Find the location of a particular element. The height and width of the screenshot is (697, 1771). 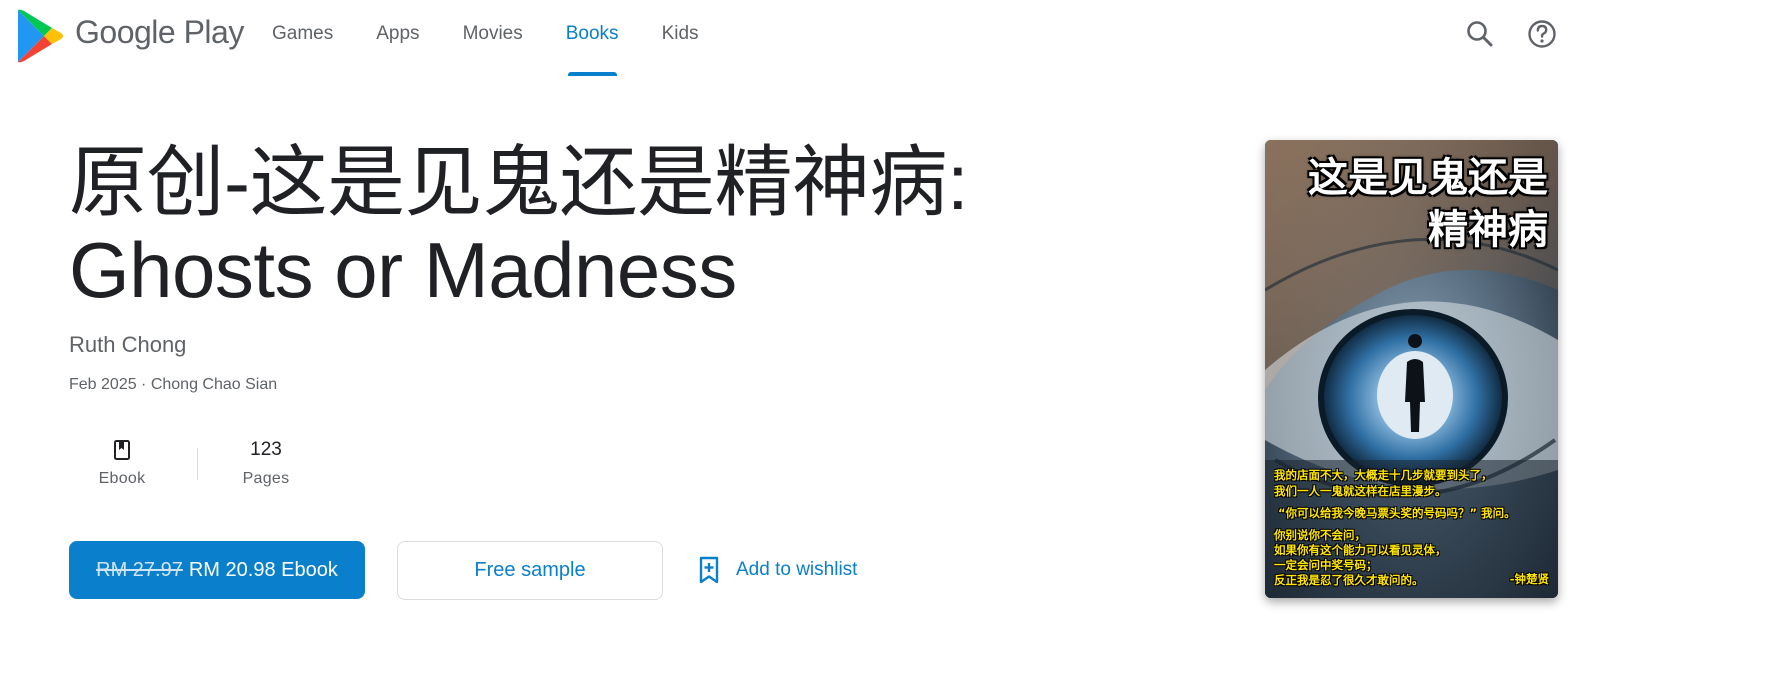

nav-tab-label: Movies is located at coordinates (492, 33).